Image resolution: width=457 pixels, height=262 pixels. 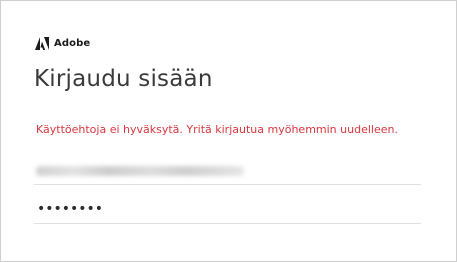 I want to click on email-field, so click(x=227, y=170).